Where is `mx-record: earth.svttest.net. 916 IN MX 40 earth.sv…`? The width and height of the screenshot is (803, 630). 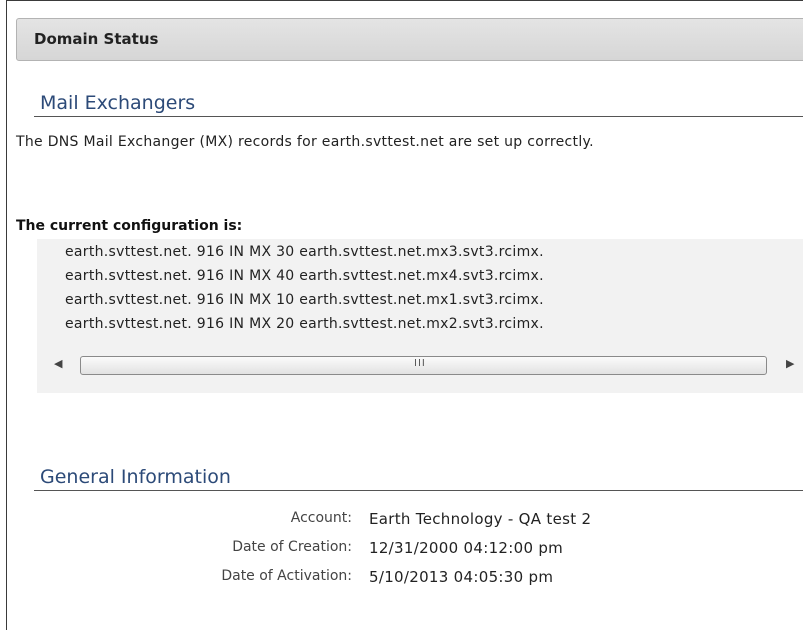 mx-record: earth.svttest.net. 916 IN MX 40 earth.sv… is located at coordinates (304, 276).